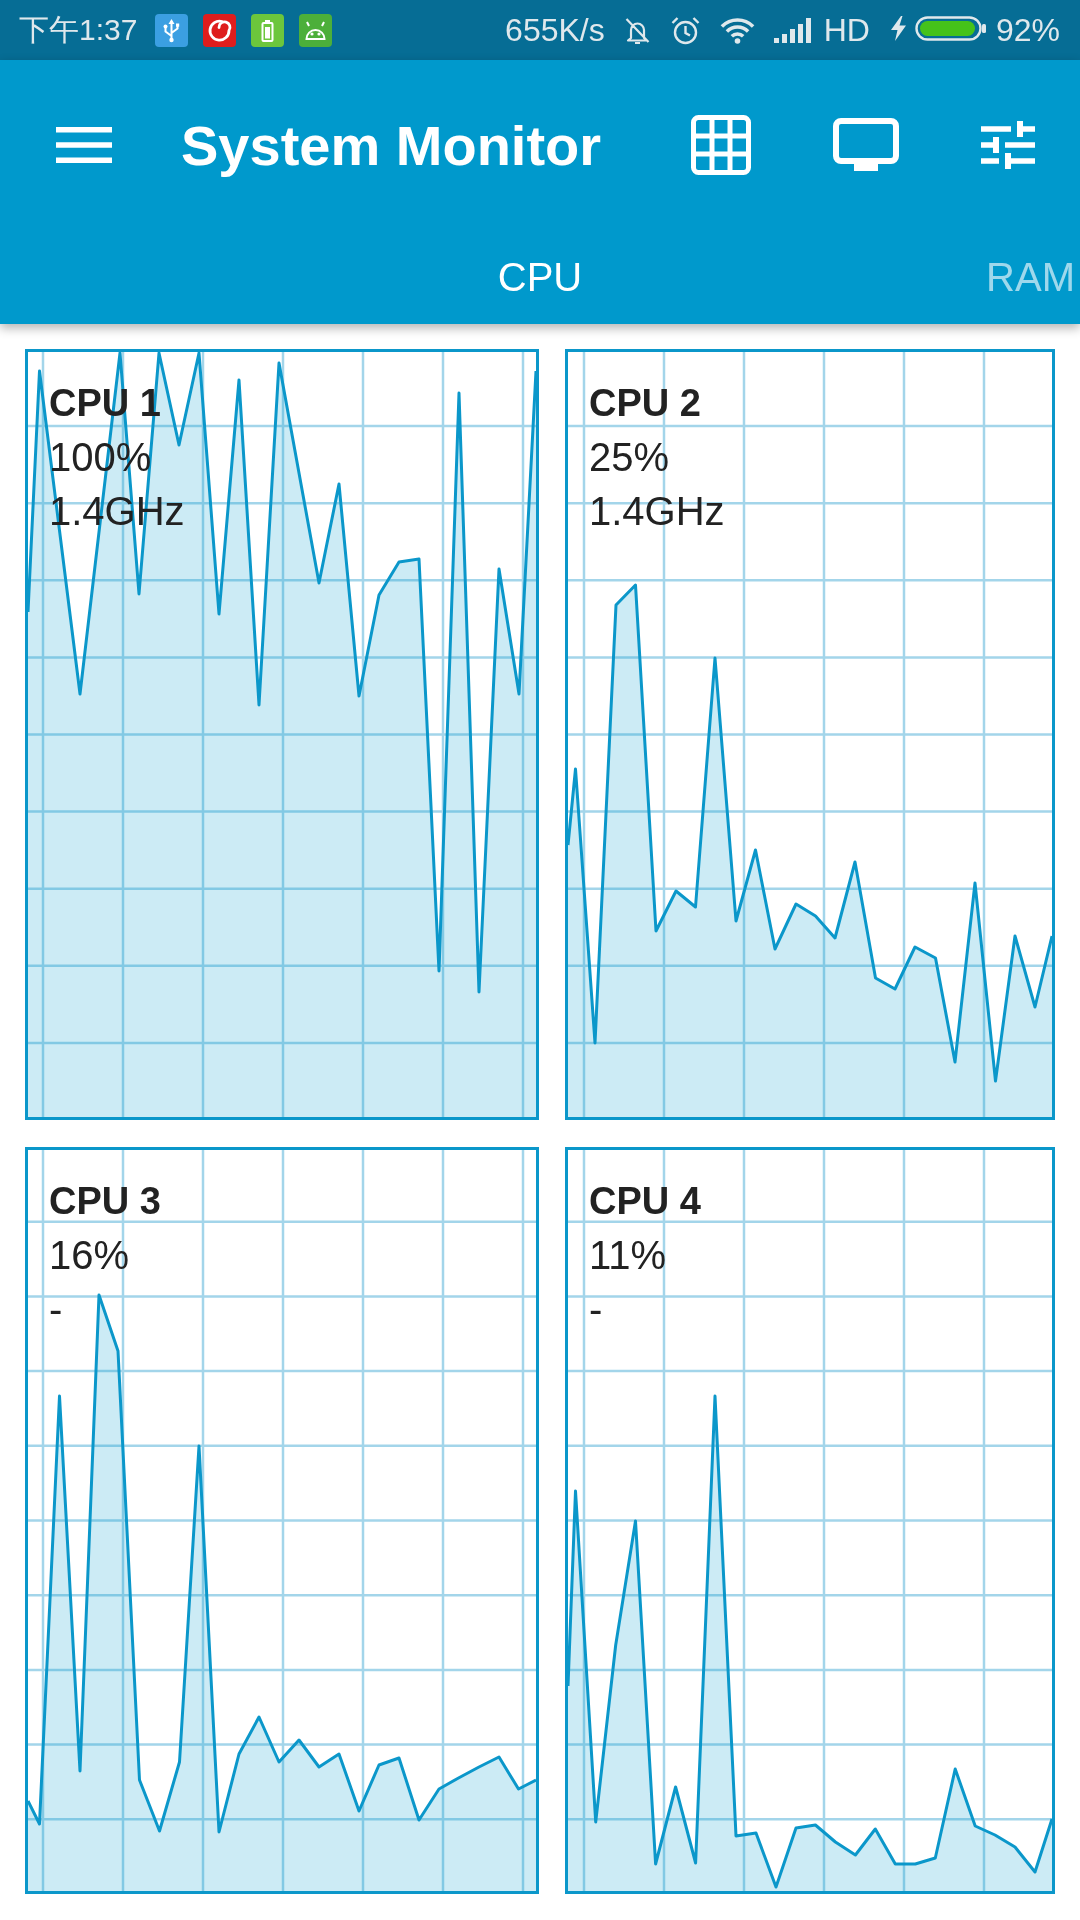  I want to click on network-type: HD, so click(846, 30).